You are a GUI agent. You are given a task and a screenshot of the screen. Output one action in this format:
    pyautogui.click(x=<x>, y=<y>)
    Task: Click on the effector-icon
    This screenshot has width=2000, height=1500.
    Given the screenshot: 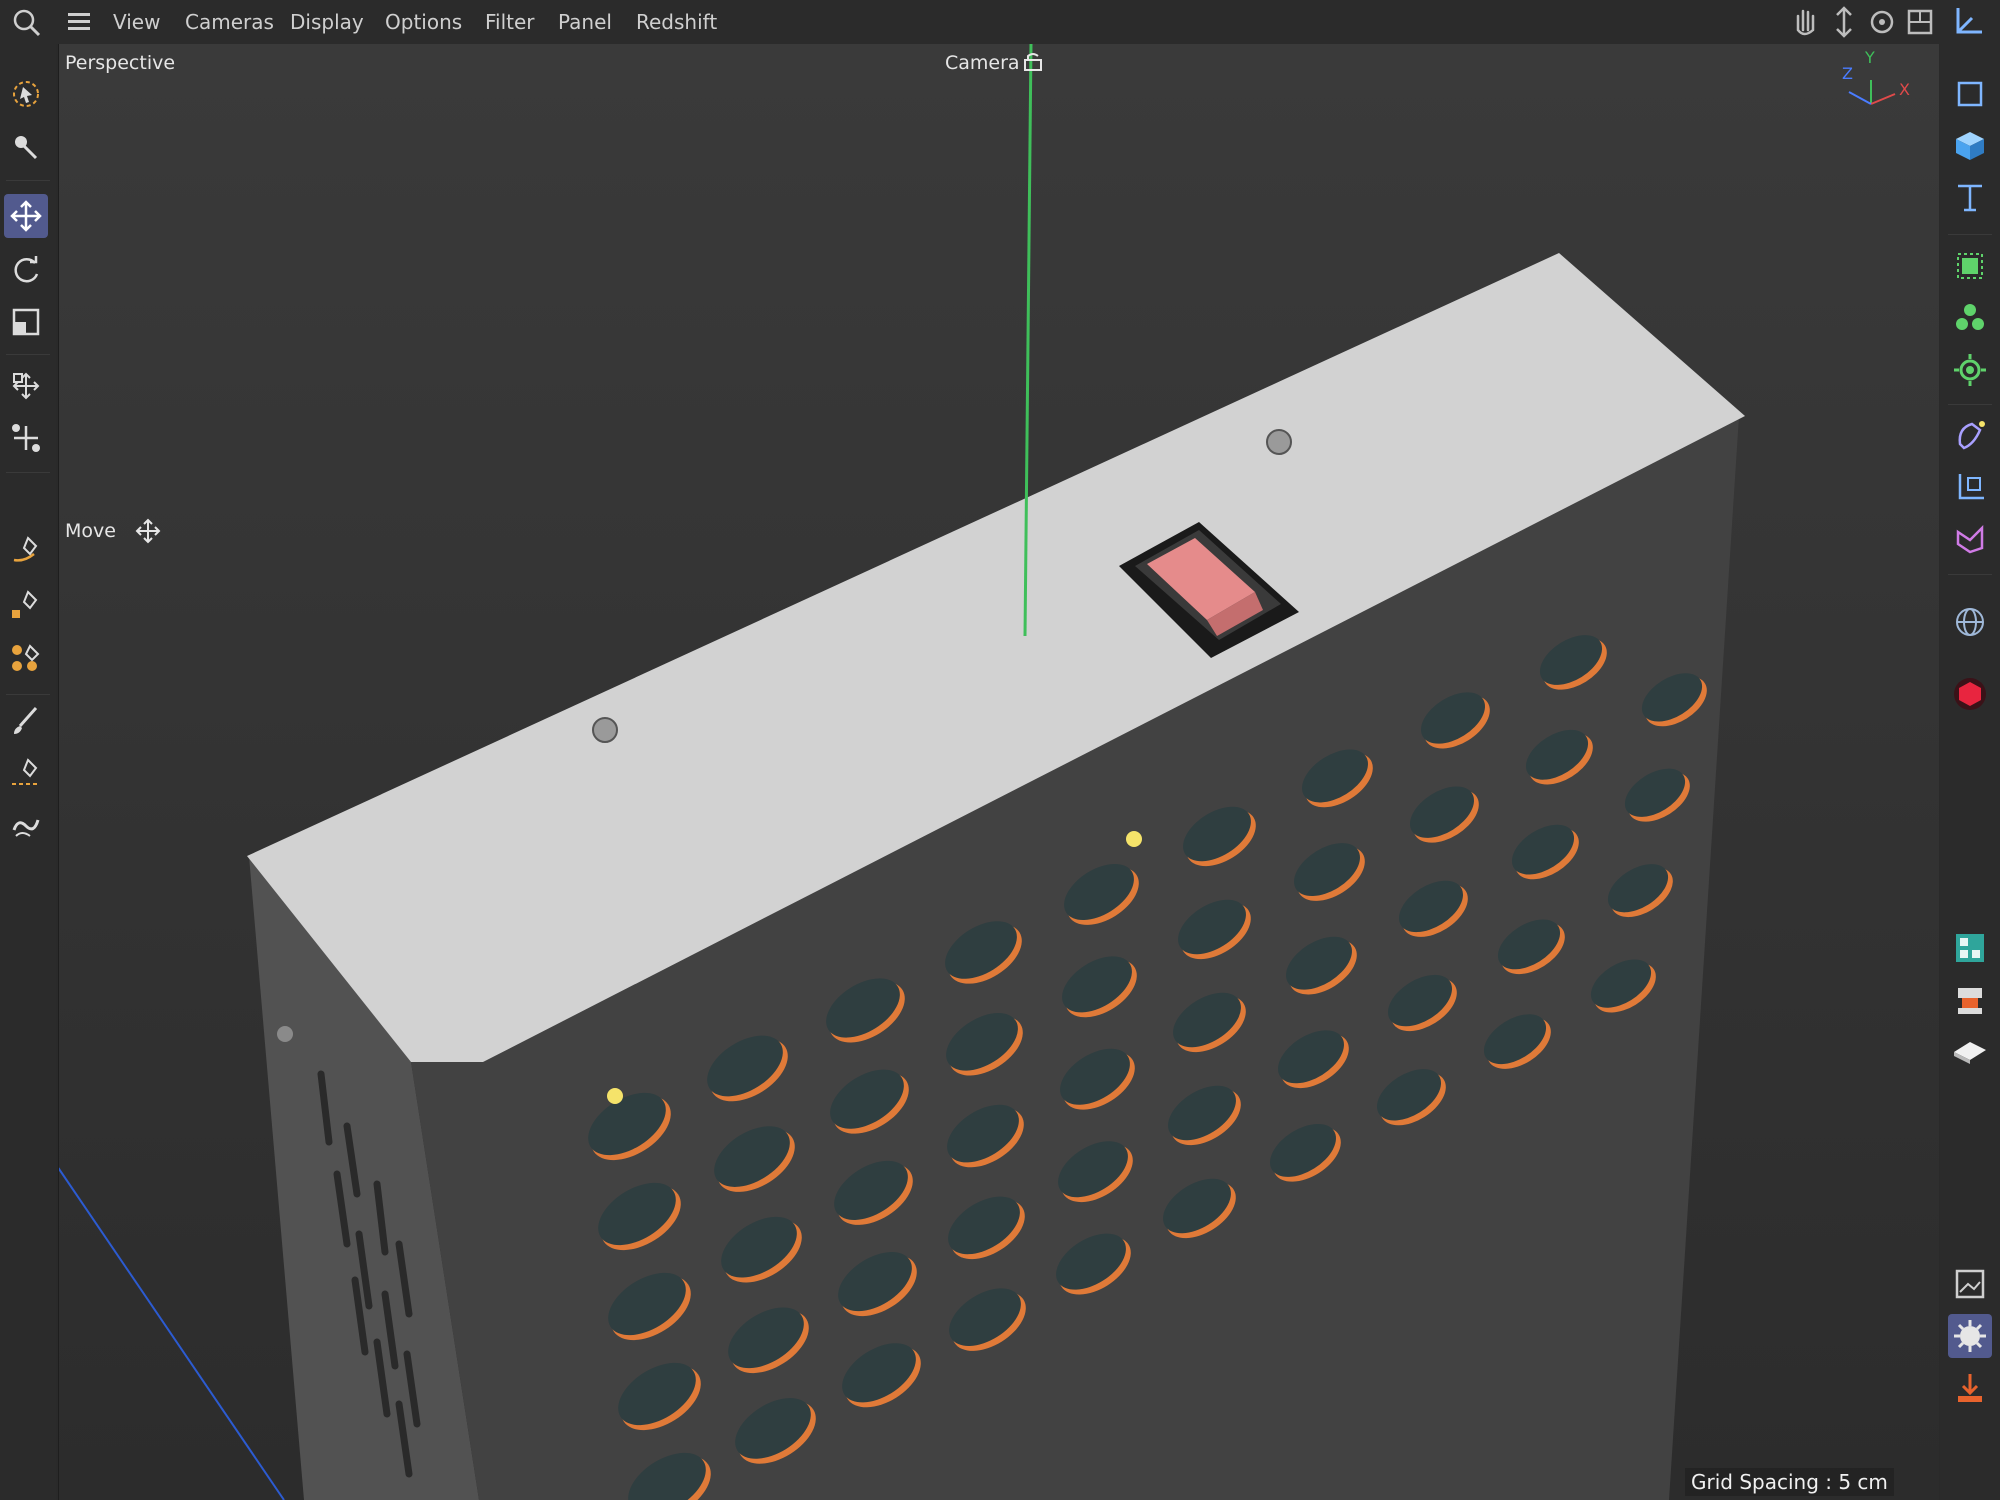 What is the action you would take?
    pyautogui.click(x=1970, y=370)
    